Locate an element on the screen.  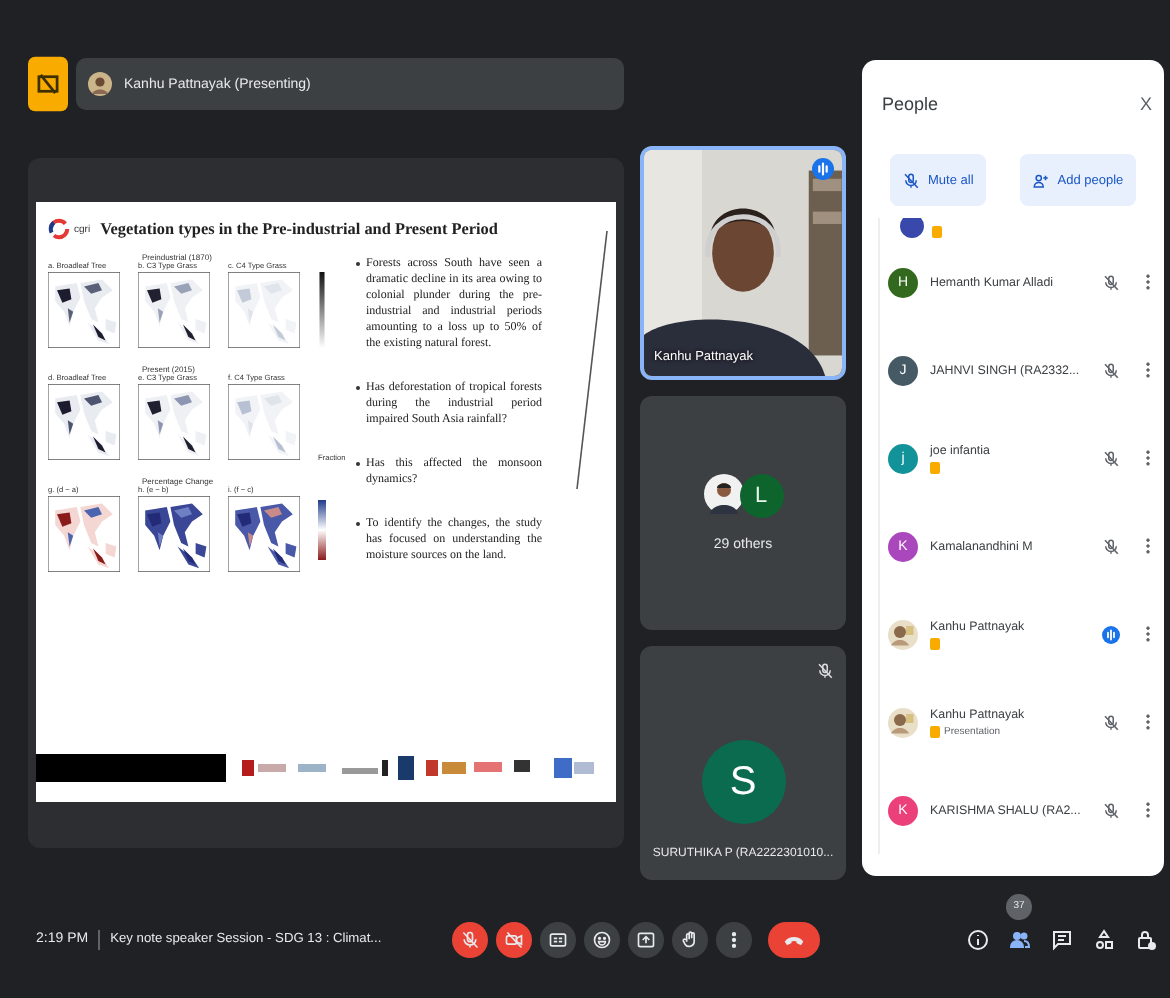
mic-button is located at coordinates (470, 939).